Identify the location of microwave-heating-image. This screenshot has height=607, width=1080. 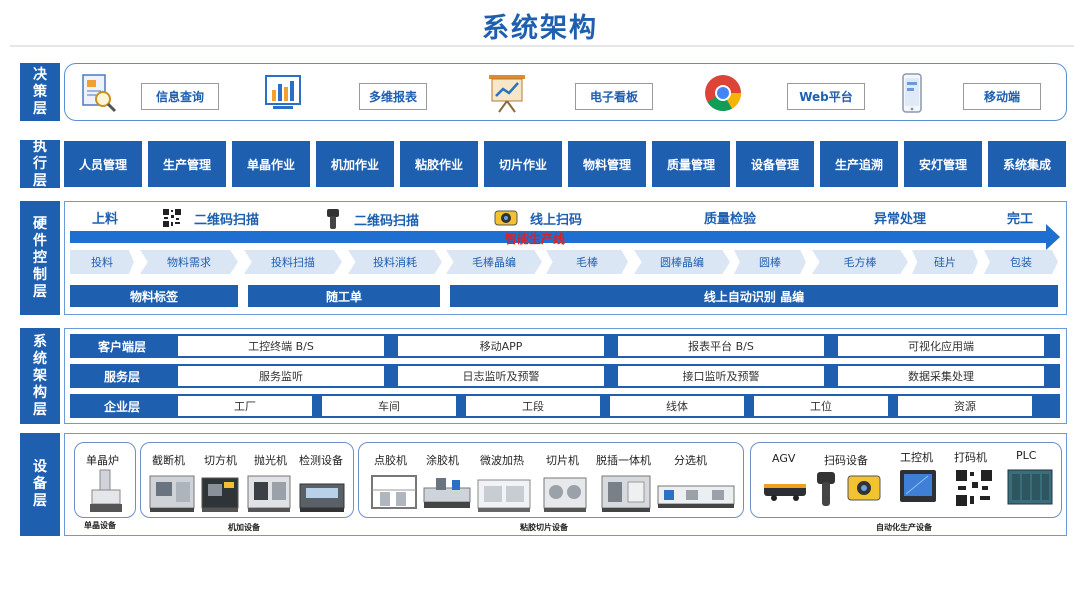
(504, 495).